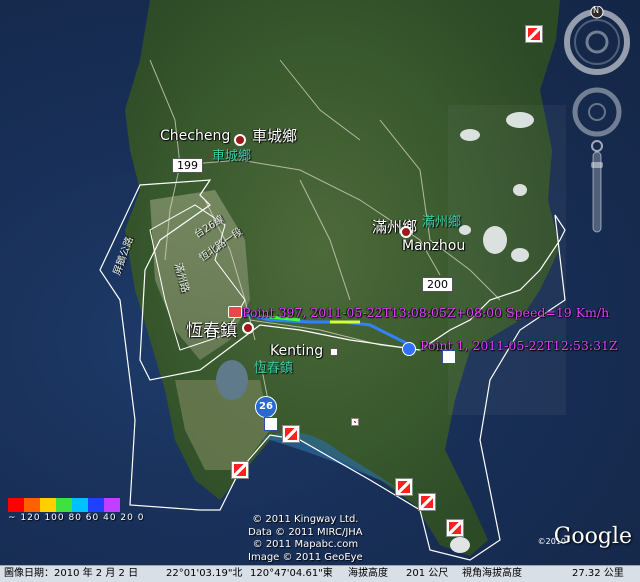  What do you see at coordinates (598, 573) in the screenshot?
I see `eye-altitude-value: 27.32 公里` at bounding box center [598, 573].